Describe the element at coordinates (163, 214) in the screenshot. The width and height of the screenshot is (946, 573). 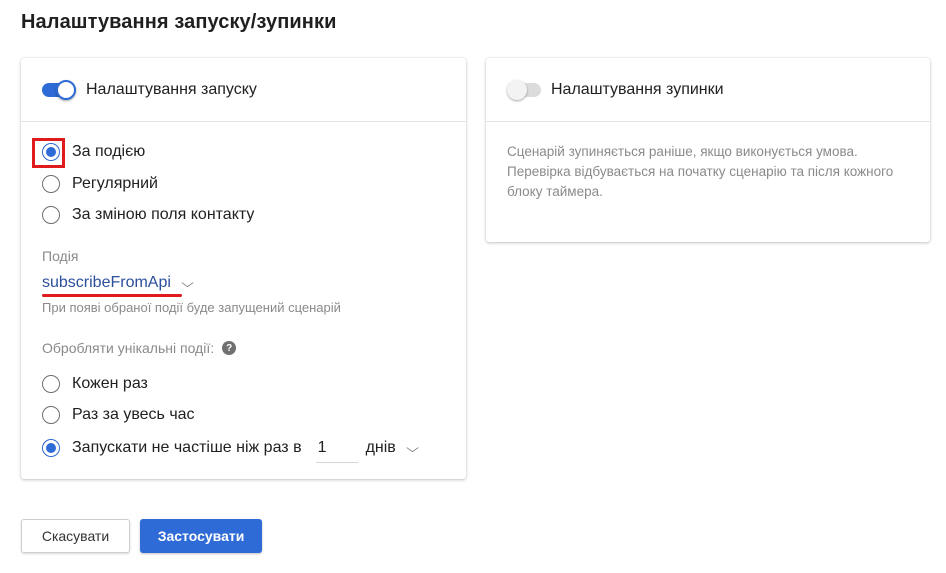
I see `radio-label: За зміною поля контакту` at that location.